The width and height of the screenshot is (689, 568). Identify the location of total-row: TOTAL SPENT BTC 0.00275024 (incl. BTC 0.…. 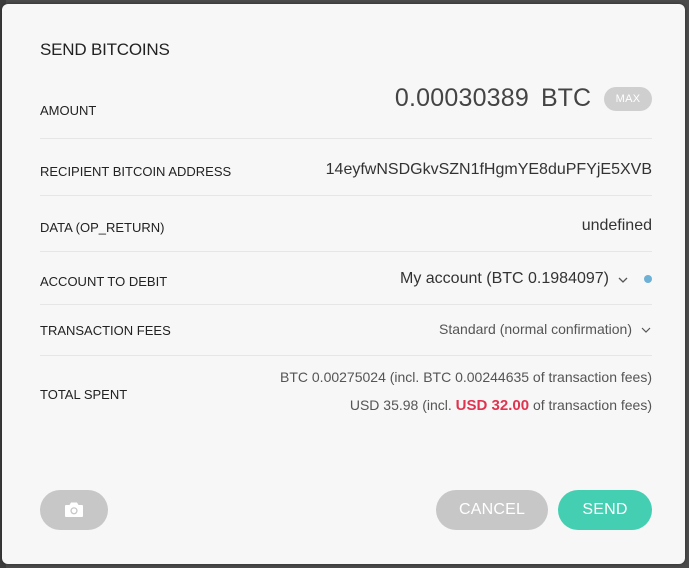
(346, 396).